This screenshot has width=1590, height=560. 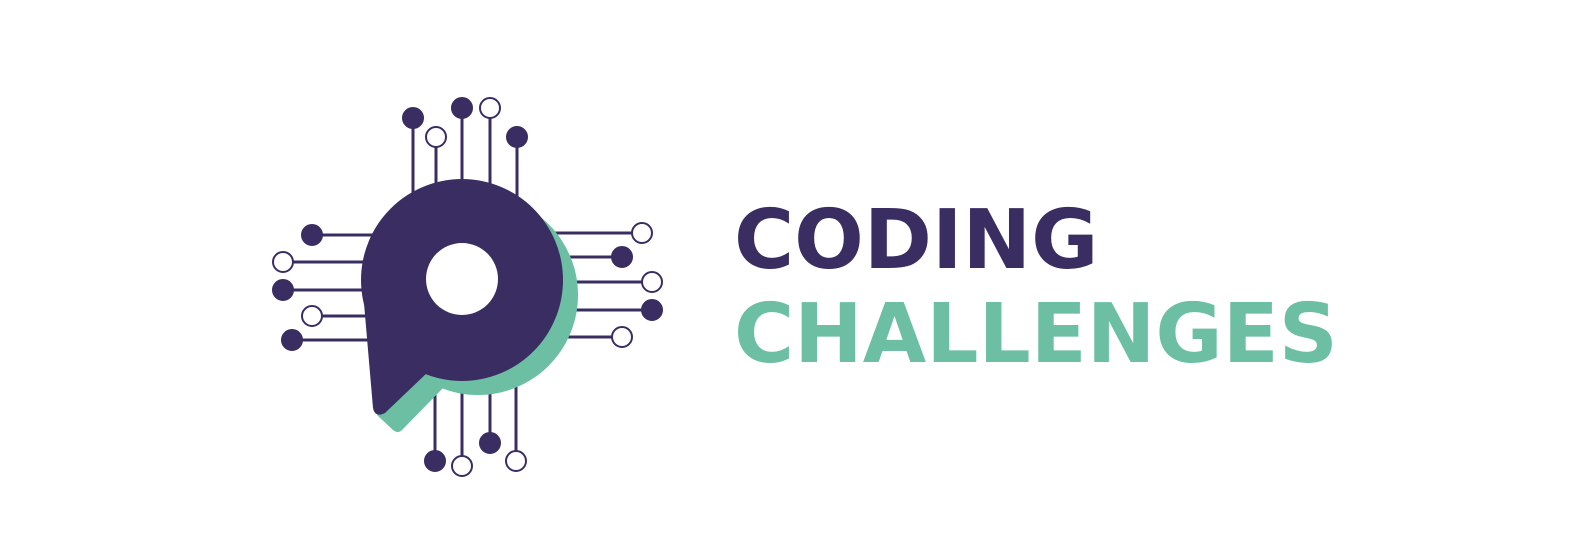 What do you see at coordinates (1036, 334) in the screenshot?
I see `wordmark-line-challenges: CHALLENGES` at bounding box center [1036, 334].